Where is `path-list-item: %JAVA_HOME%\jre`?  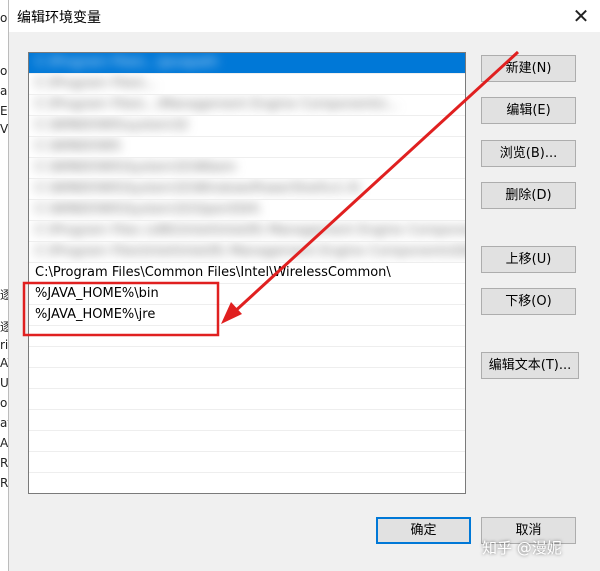
path-list-item: %JAVA_HOME%\jre is located at coordinates (247, 315).